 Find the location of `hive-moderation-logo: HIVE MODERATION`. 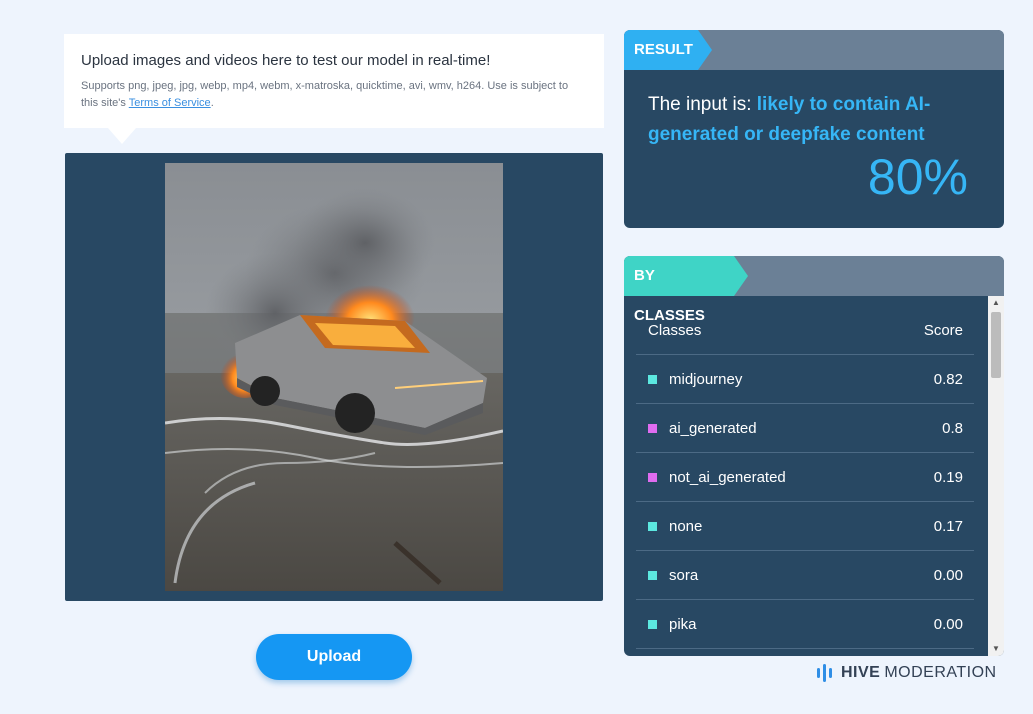

hive-moderation-logo: HIVE MODERATION is located at coordinates (907, 673).